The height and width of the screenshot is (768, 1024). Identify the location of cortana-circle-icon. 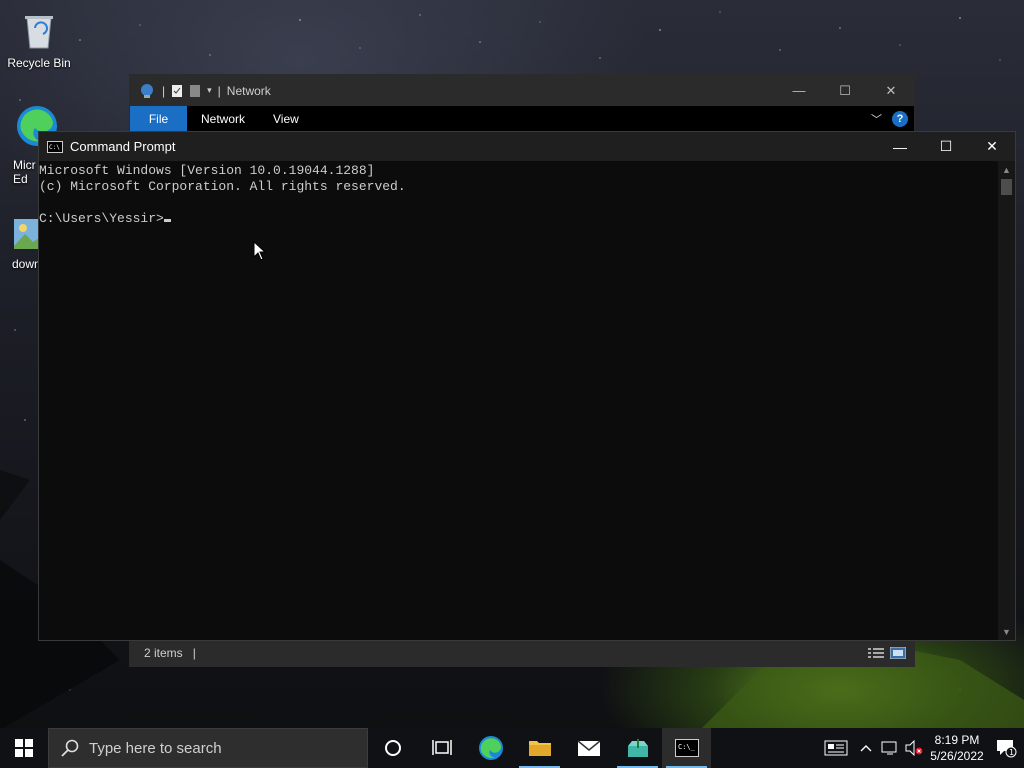
(392, 748).